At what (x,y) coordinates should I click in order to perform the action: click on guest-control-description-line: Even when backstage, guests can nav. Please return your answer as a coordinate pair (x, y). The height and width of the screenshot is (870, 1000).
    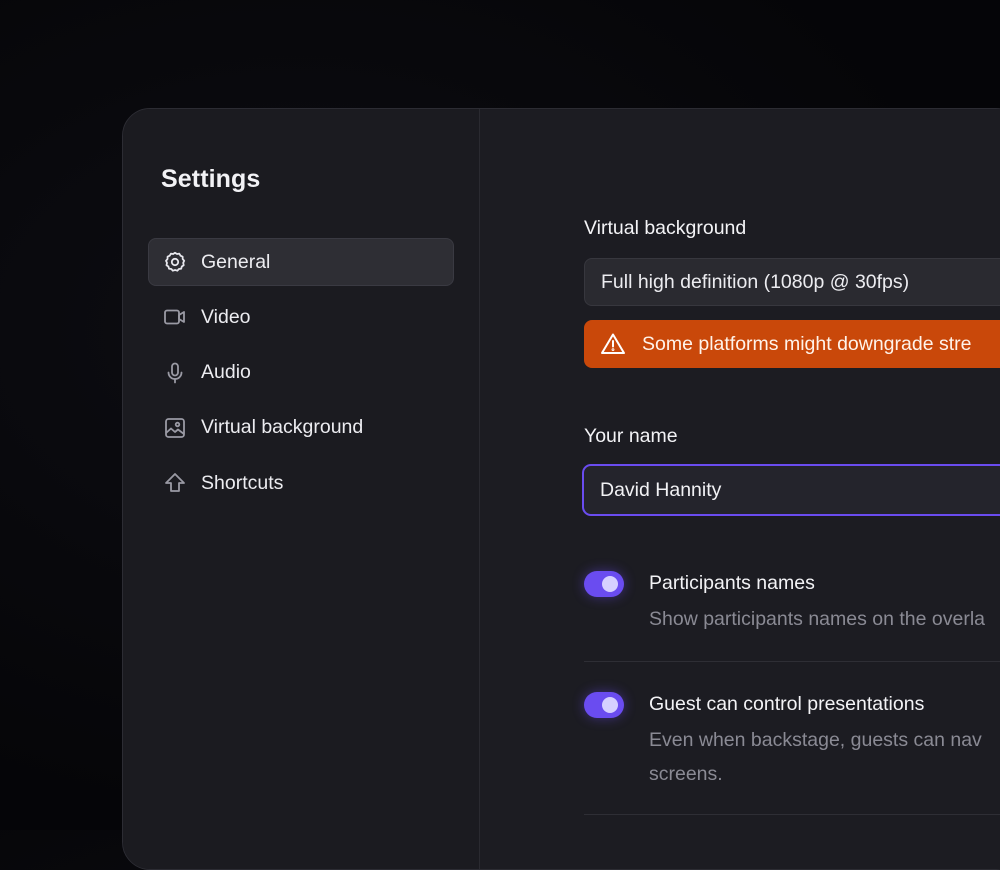
    Looking at the image, I should click on (815, 740).